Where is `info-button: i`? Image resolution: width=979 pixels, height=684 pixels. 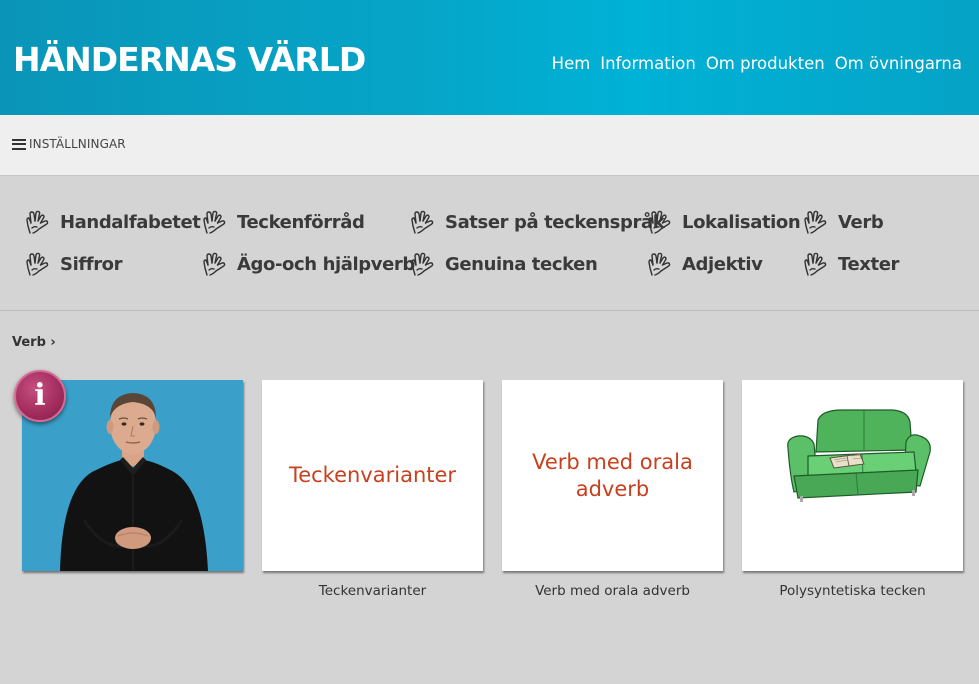
info-button: i is located at coordinates (40, 396).